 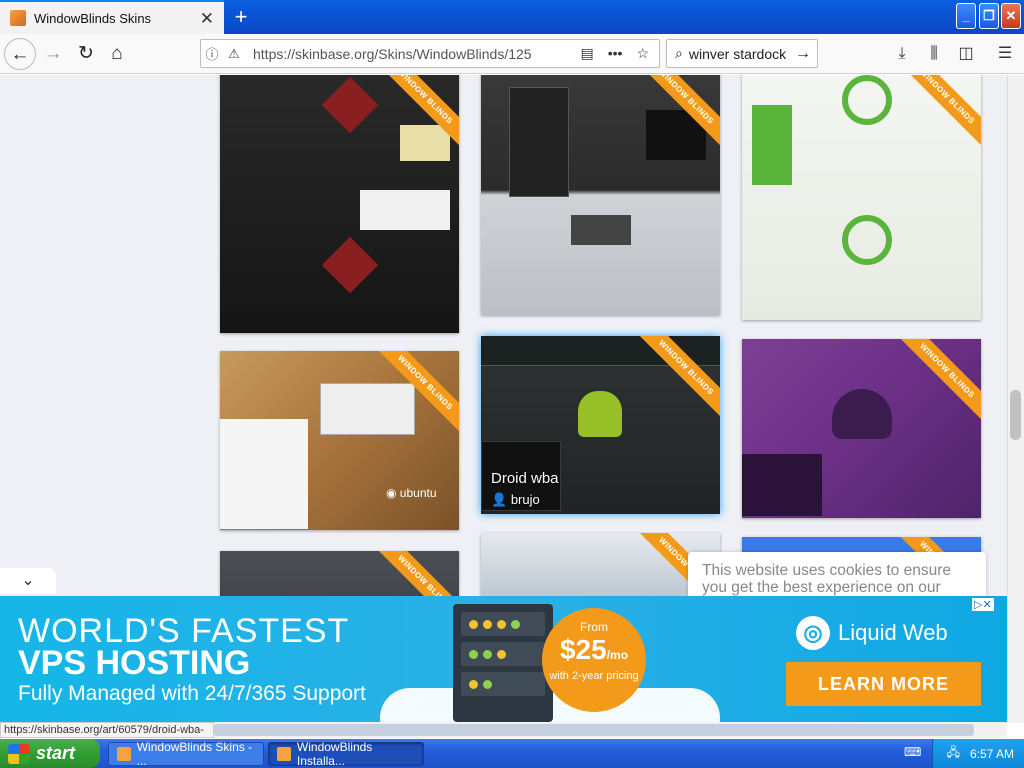 I want to click on skin-card-midori: WINDOW BLINDS, so click(x=861, y=197).